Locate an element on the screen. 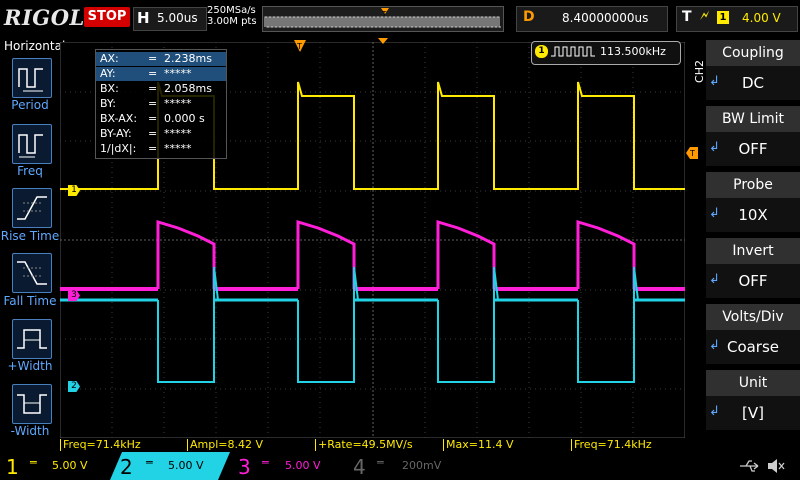 The width and height of the screenshot is (800, 480). cursor-row: BY-AY: = ***** is located at coordinates (161, 134).